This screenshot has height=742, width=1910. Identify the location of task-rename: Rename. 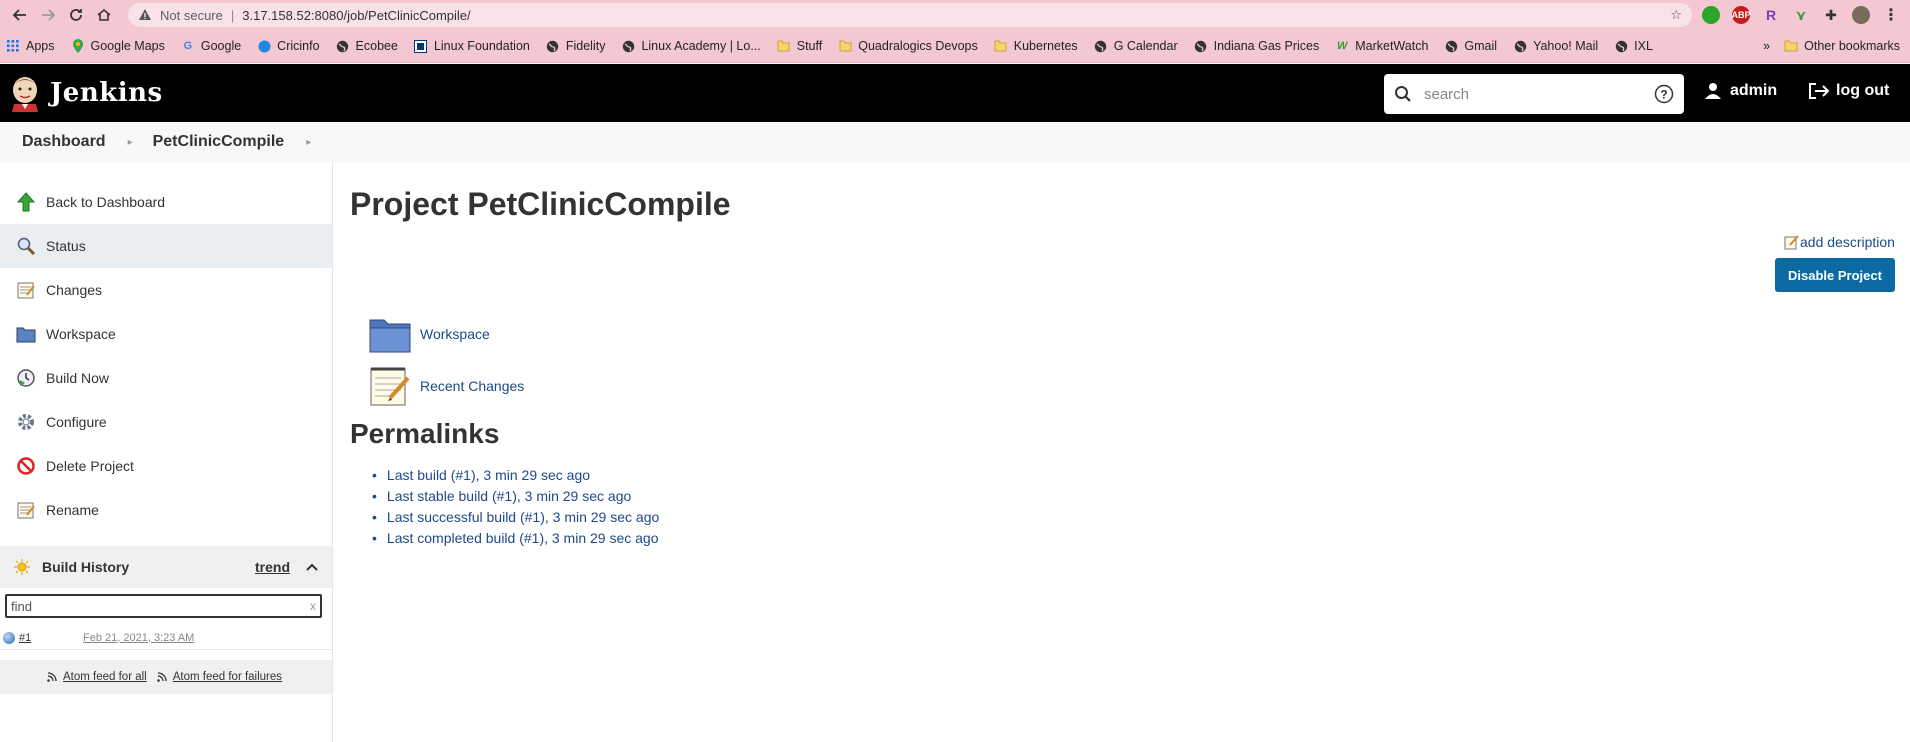
(166, 510).